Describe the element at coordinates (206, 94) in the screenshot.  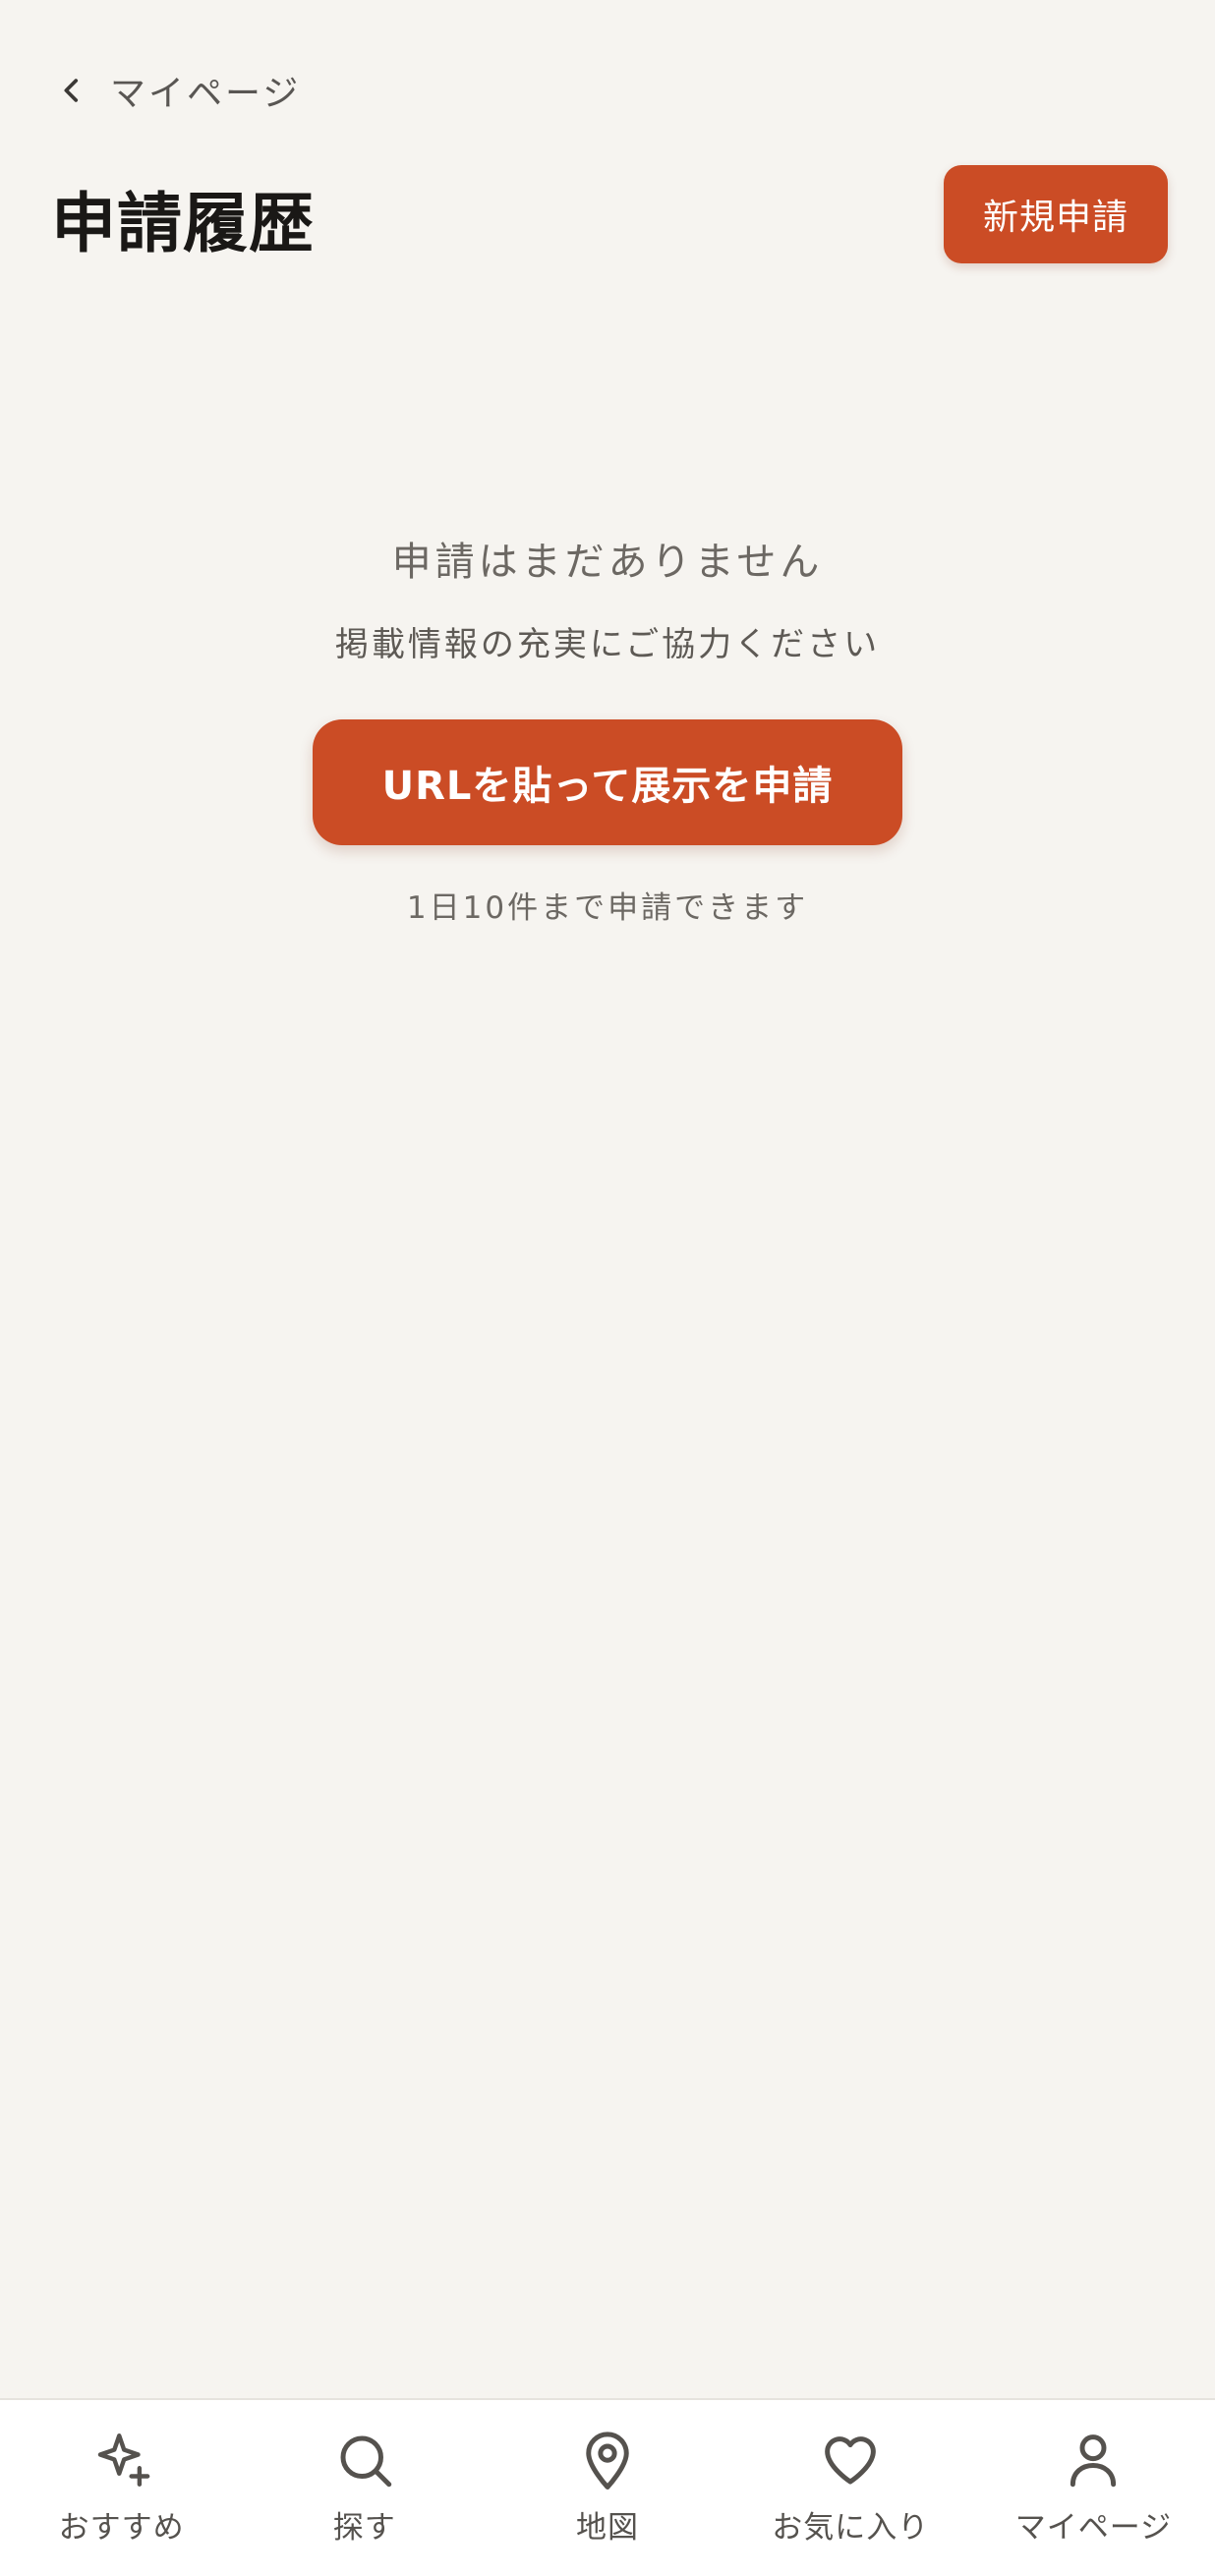
I see `back-link-label: マイページ` at that location.